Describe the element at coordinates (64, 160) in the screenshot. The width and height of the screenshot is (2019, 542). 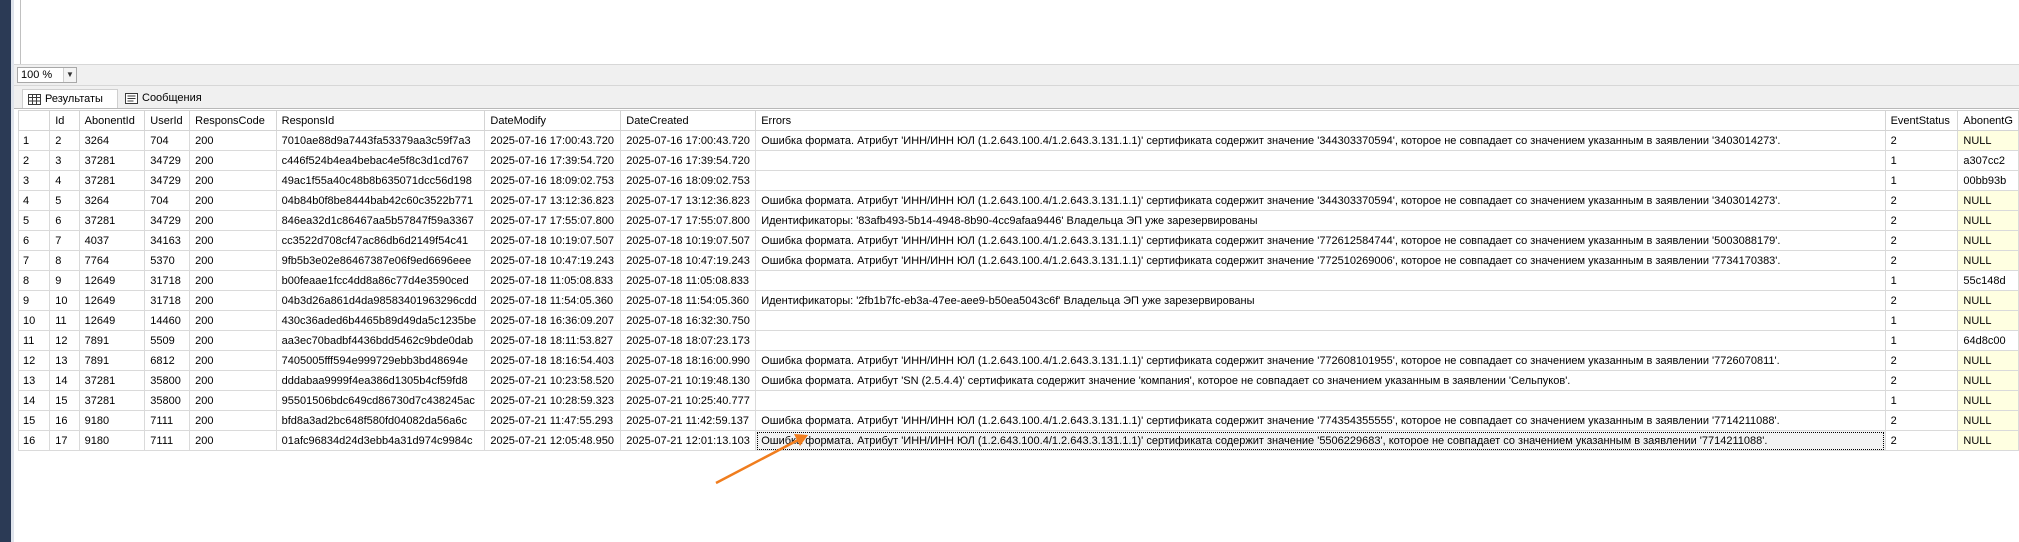
I see `table-cell: 3` at that location.